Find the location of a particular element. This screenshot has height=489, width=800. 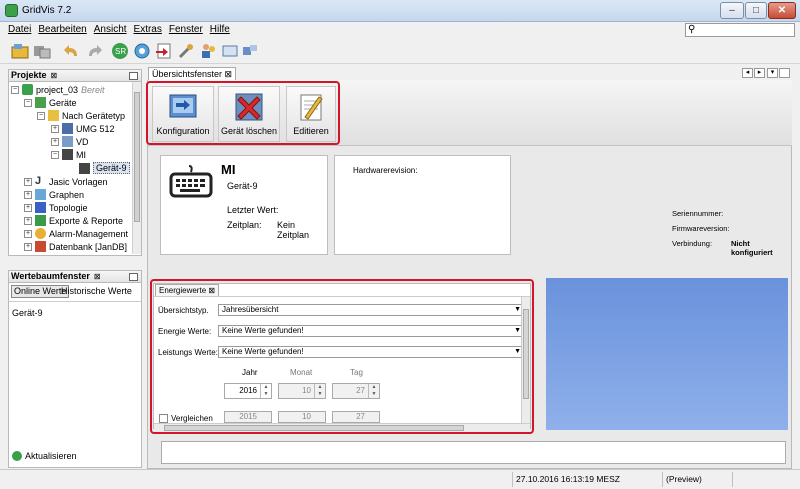

close-button: ✕ is located at coordinates (782, 10).